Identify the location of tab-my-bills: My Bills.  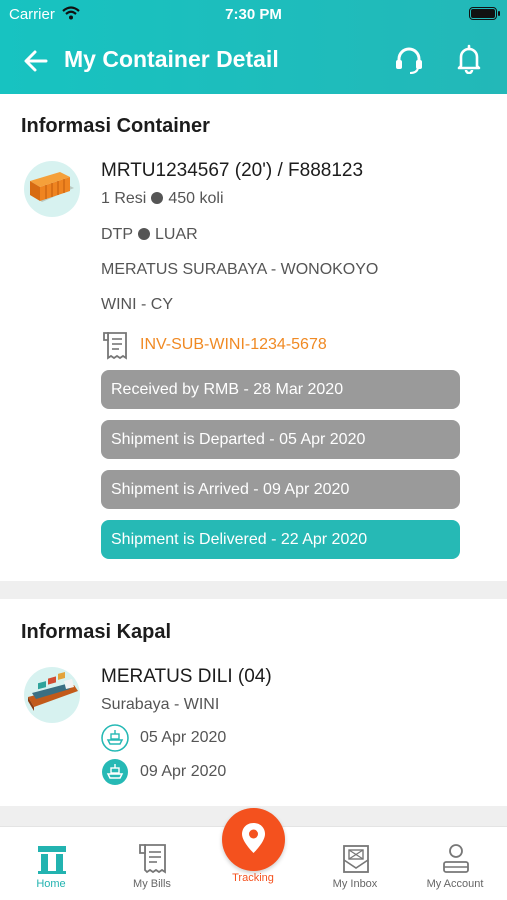
(152, 863).